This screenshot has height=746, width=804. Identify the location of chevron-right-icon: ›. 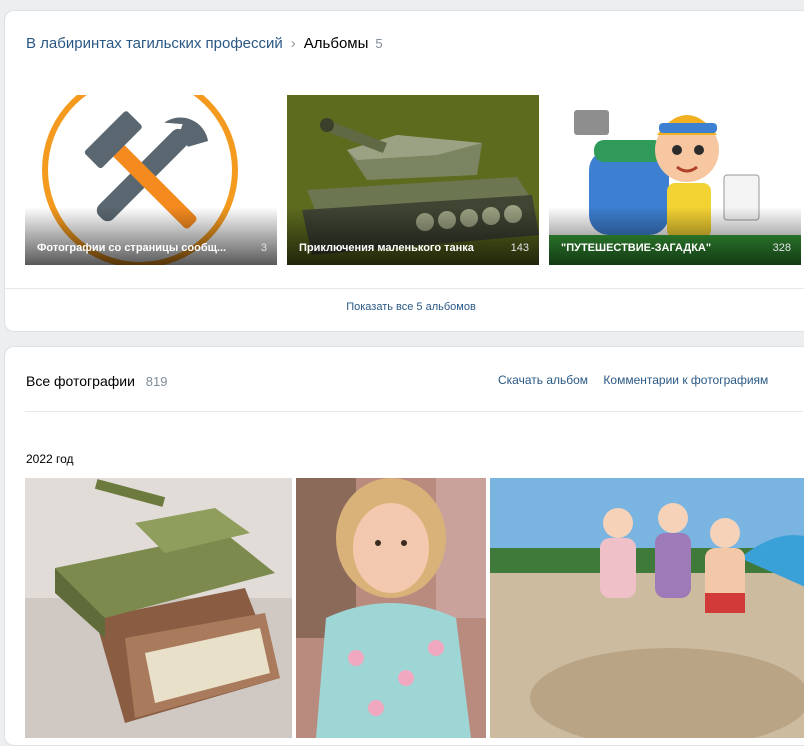
(293, 43).